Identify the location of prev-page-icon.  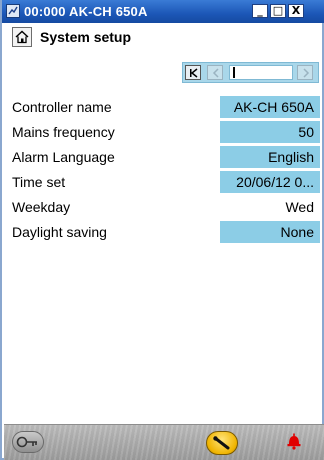
(215, 73).